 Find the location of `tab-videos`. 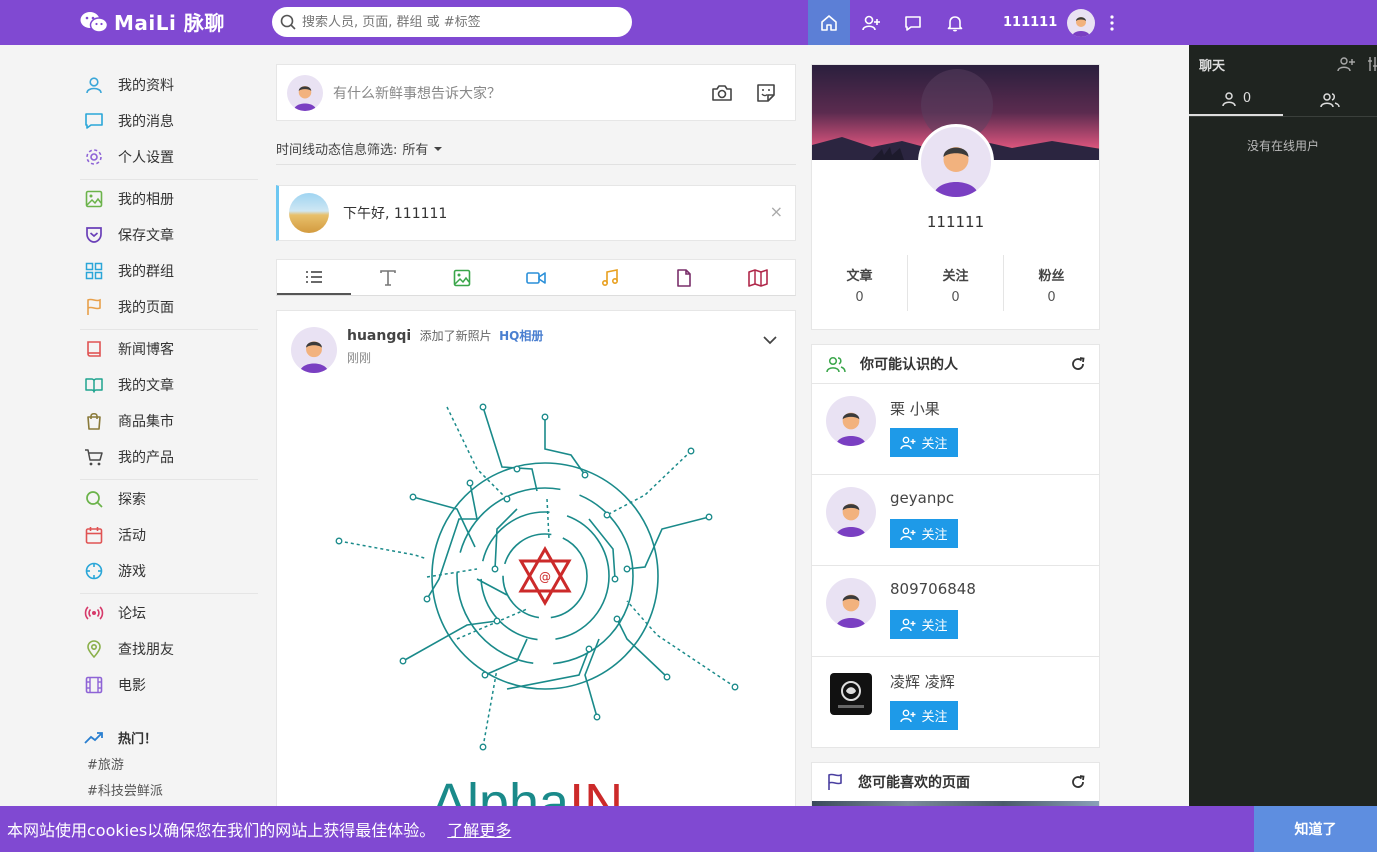

tab-videos is located at coordinates (536, 277).